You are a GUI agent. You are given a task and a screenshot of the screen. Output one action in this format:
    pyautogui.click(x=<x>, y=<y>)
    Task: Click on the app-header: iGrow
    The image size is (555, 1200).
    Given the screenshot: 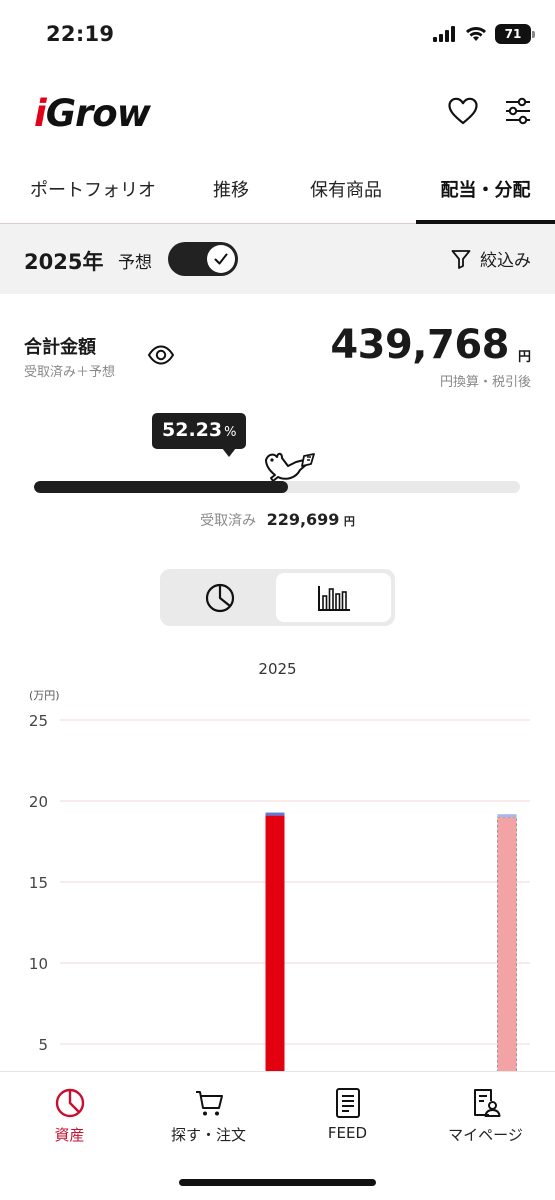 What is the action you would take?
    pyautogui.click(x=277, y=114)
    